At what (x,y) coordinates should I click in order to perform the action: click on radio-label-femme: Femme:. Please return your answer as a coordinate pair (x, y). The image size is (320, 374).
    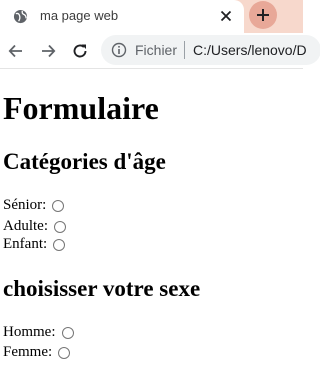
    Looking at the image, I should click on (28, 352).